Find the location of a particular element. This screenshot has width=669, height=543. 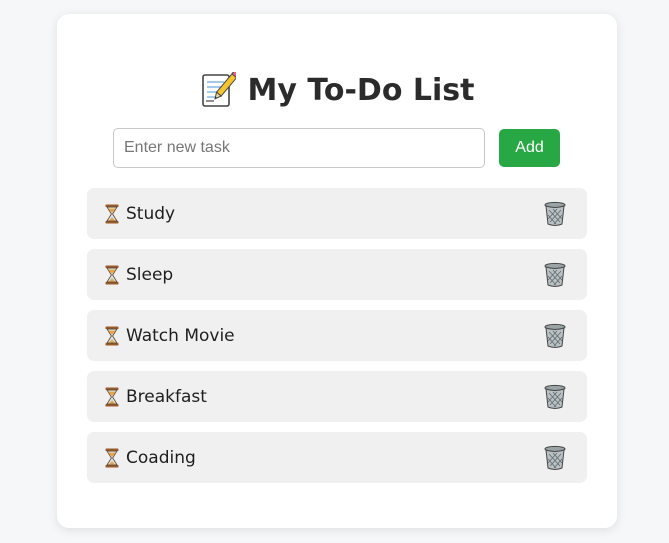

task-label: Study is located at coordinates (151, 213).